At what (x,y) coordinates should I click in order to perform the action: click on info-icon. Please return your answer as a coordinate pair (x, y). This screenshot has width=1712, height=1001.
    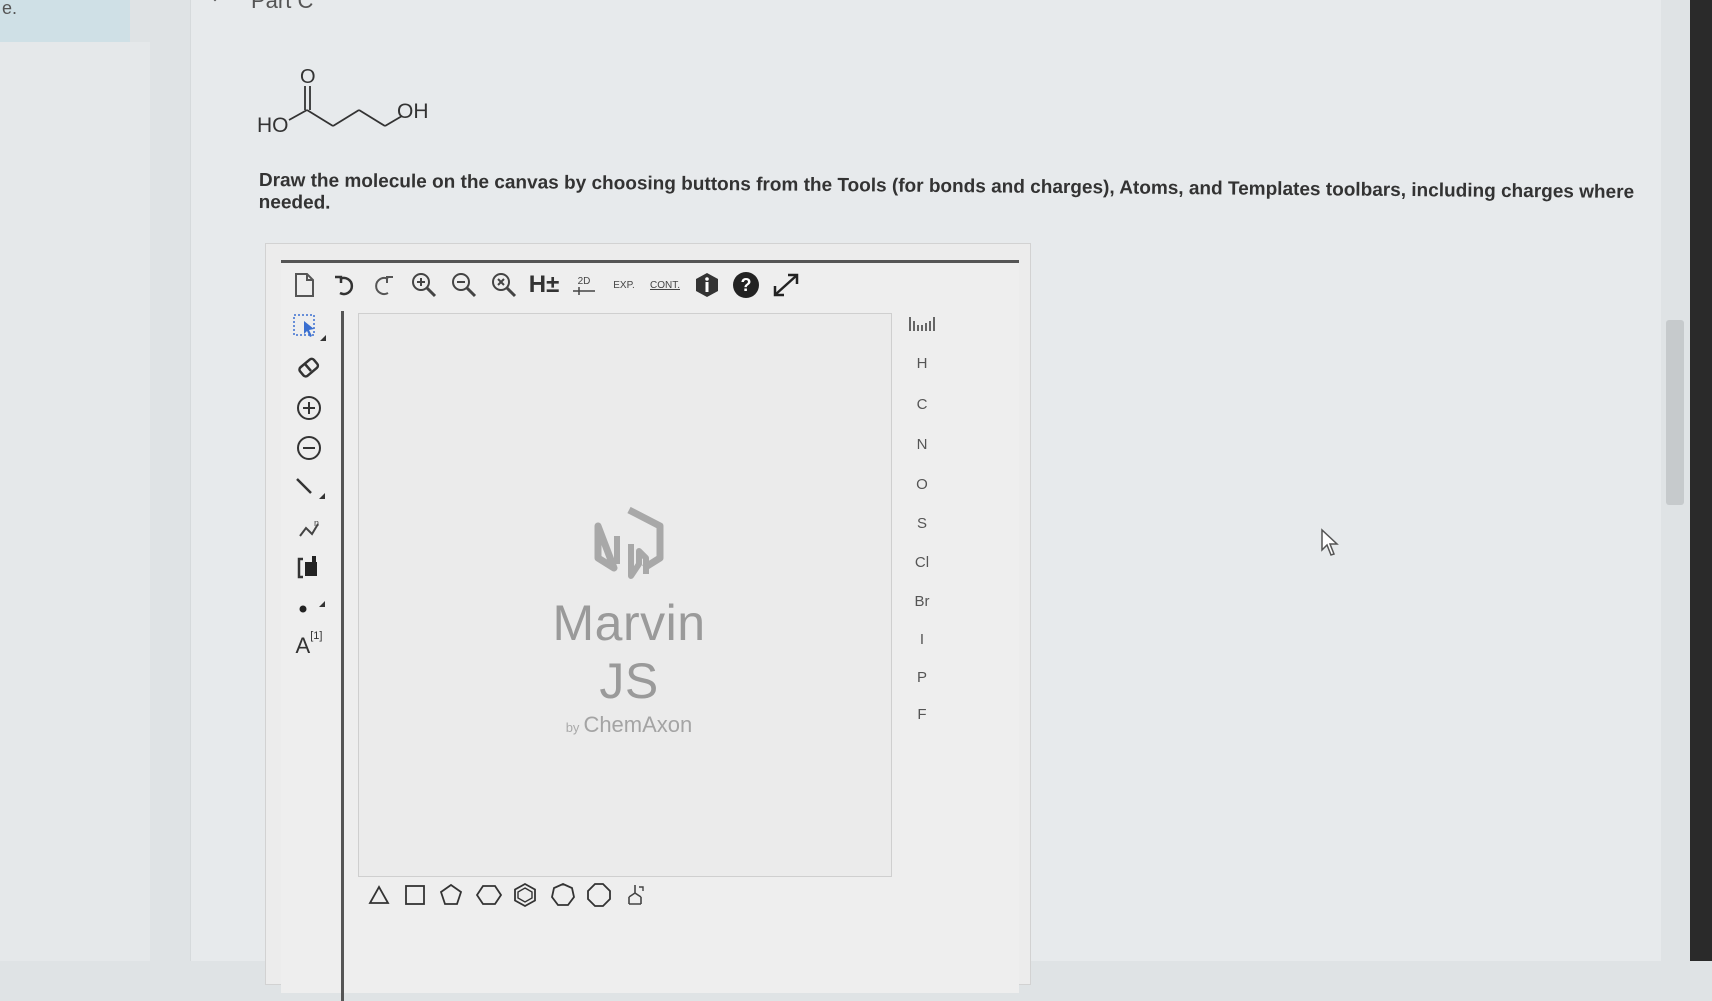
    Looking at the image, I should click on (707, 285).